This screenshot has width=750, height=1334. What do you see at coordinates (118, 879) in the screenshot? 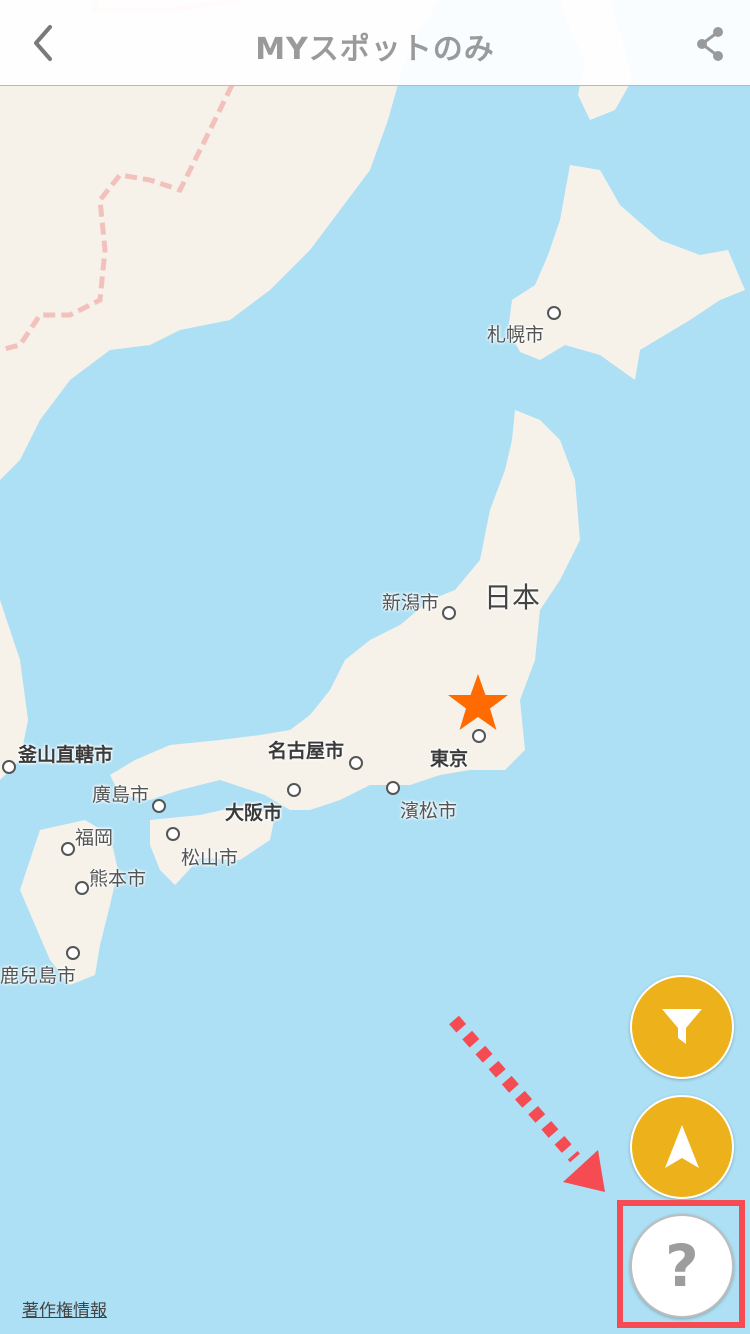
I see `city-label: 熊本市` at bounding box center [118, 879].